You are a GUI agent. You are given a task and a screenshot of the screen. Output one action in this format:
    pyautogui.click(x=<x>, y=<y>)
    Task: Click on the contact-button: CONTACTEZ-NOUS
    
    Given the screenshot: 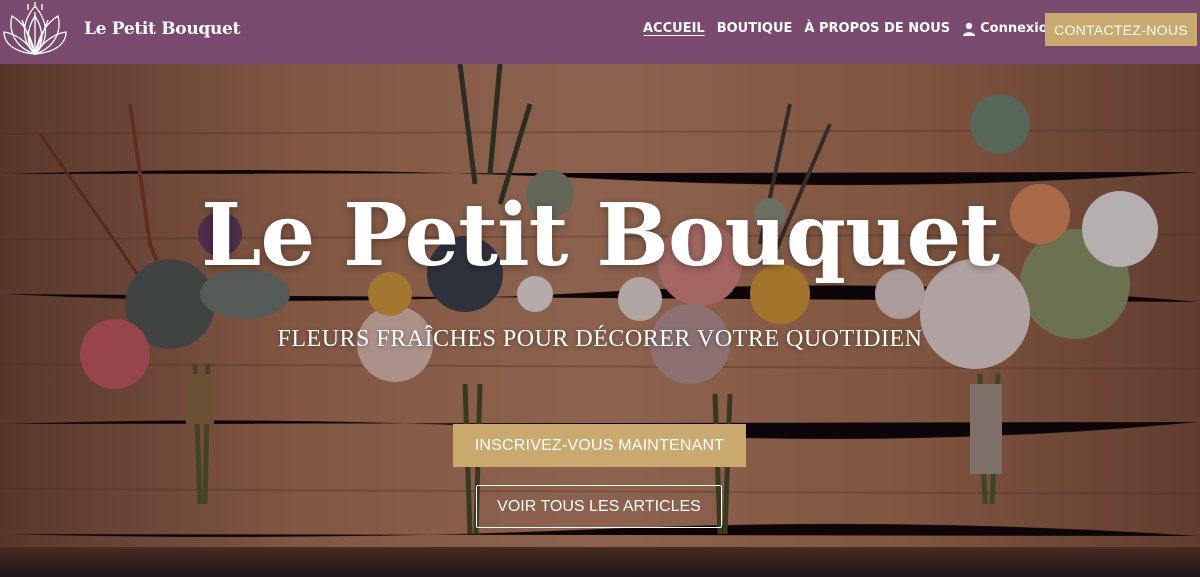 What is the action you would take?
    pyautogui.click(x=1121, y=29)
    